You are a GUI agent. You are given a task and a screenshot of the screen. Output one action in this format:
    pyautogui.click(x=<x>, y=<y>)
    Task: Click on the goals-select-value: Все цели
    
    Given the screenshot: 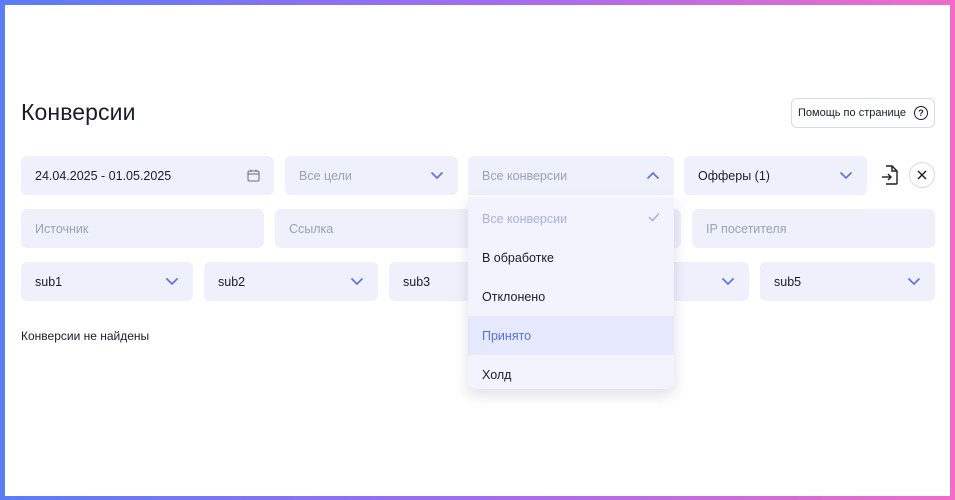 What is the action you would take?
    pyautogui.click(x=325, y=175)
    